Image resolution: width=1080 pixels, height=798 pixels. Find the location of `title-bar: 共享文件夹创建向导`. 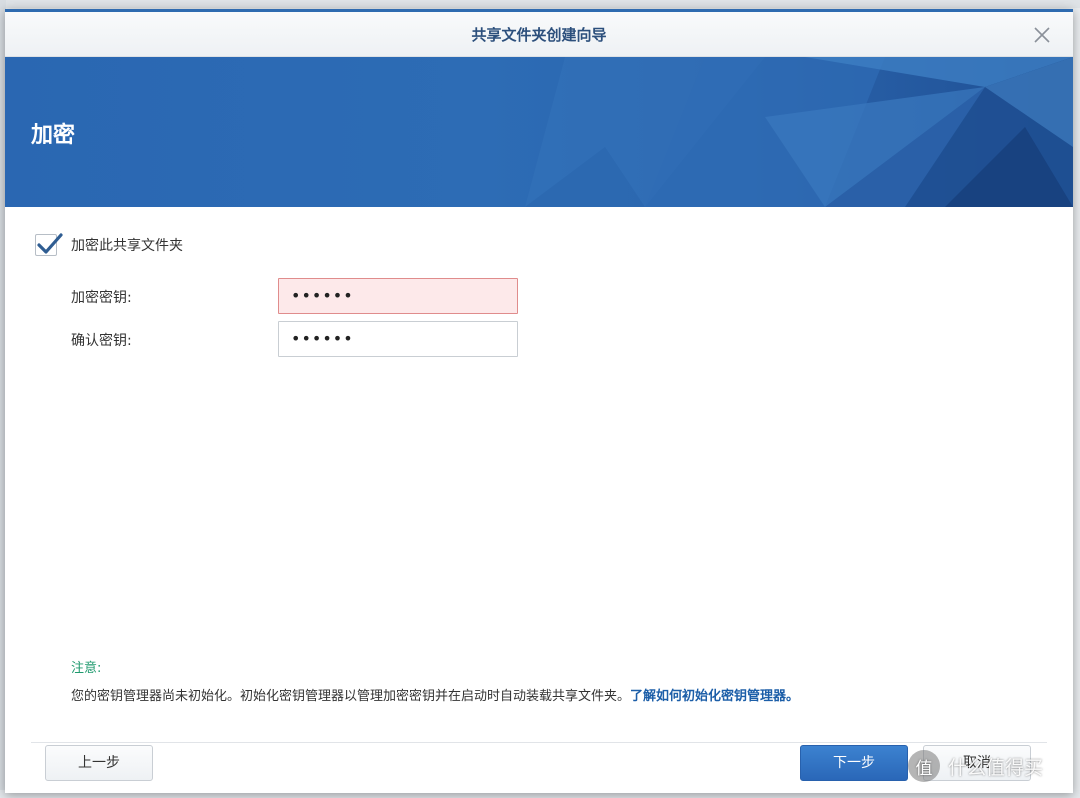

title-bar: 共享文件夹创建向导 is located at coordinates (539, 34).